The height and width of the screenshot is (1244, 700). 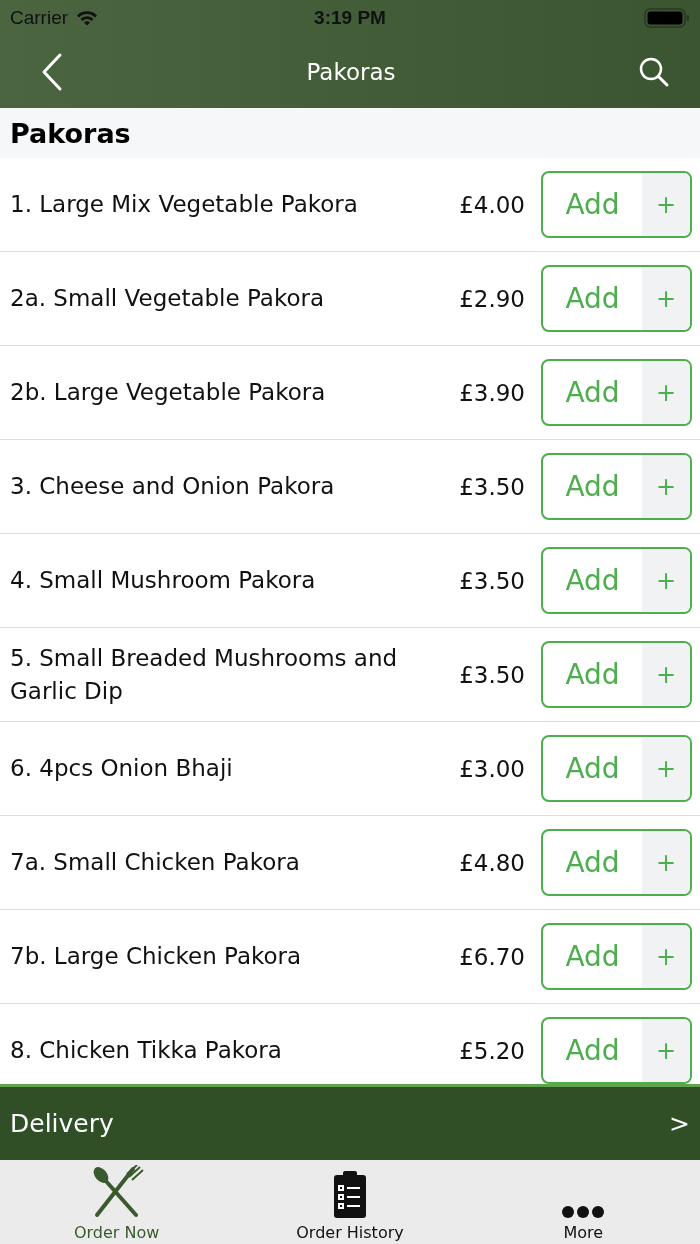 What do you see at coordinates (39, 18) in the screenshot?
I see `carrier-label: Carrier` at bounding box center [39, 18].